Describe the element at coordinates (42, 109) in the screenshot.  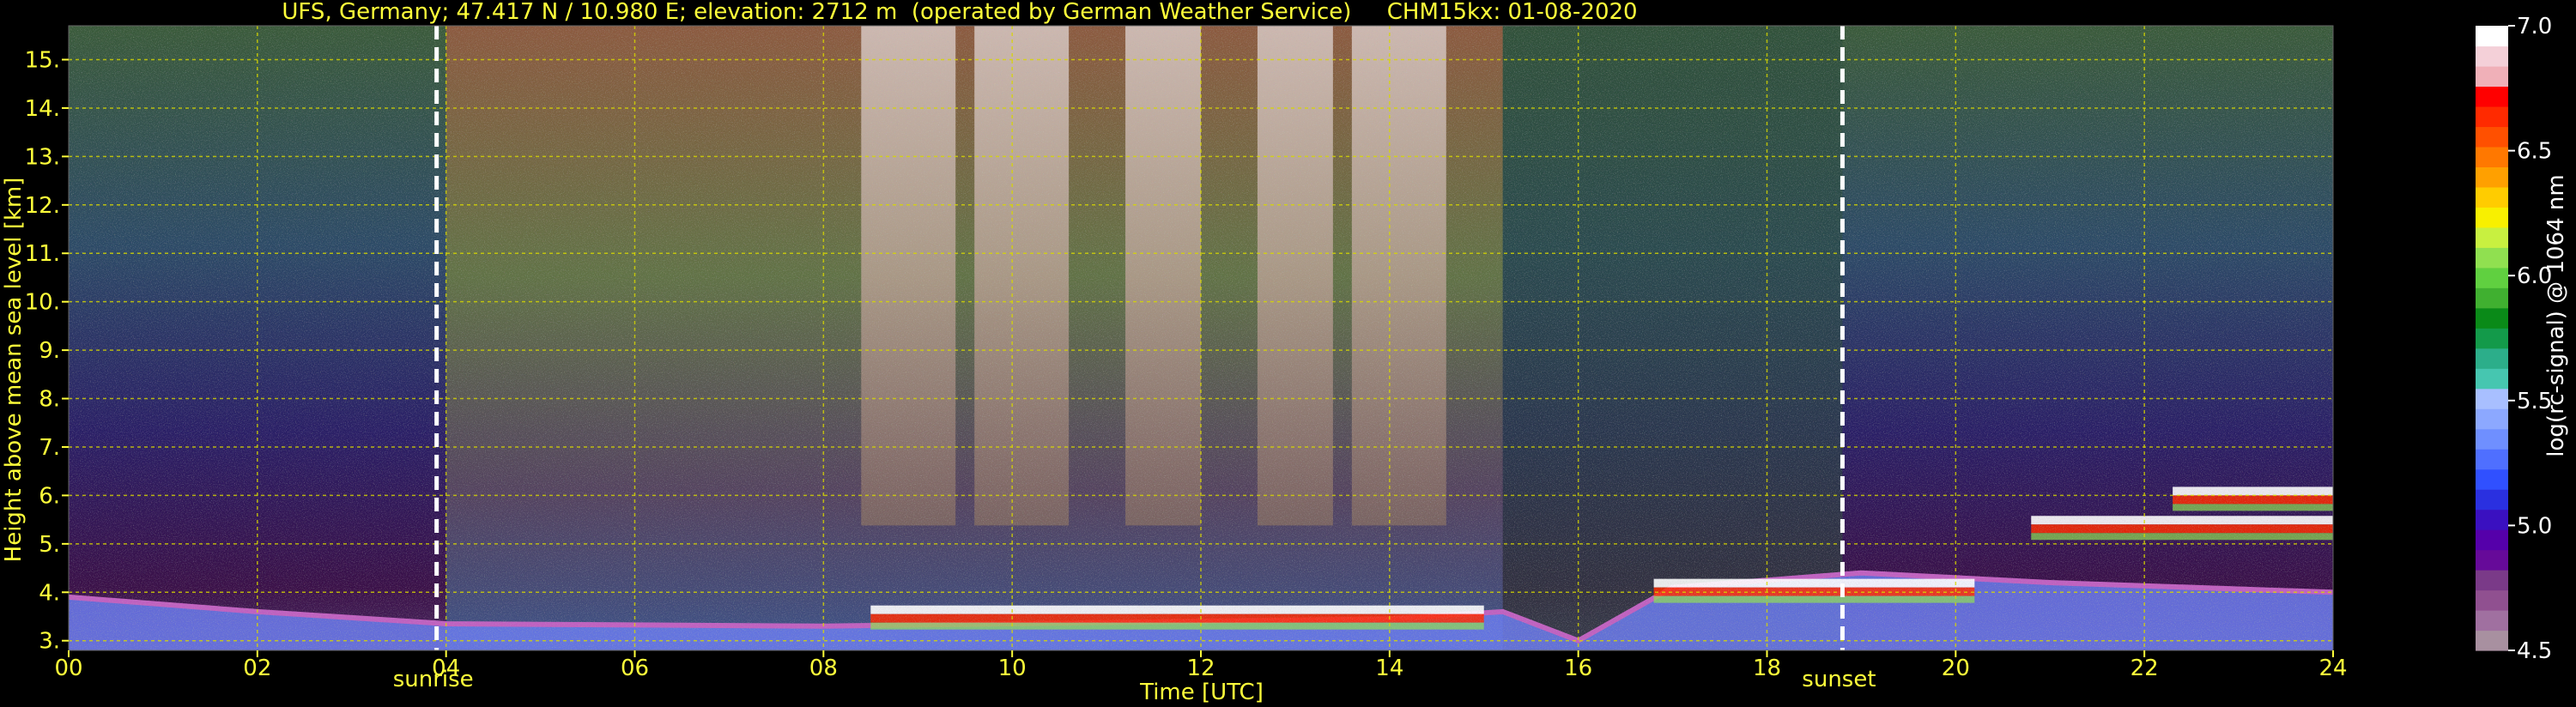
I see `y-tick-label: 14.` at that location.